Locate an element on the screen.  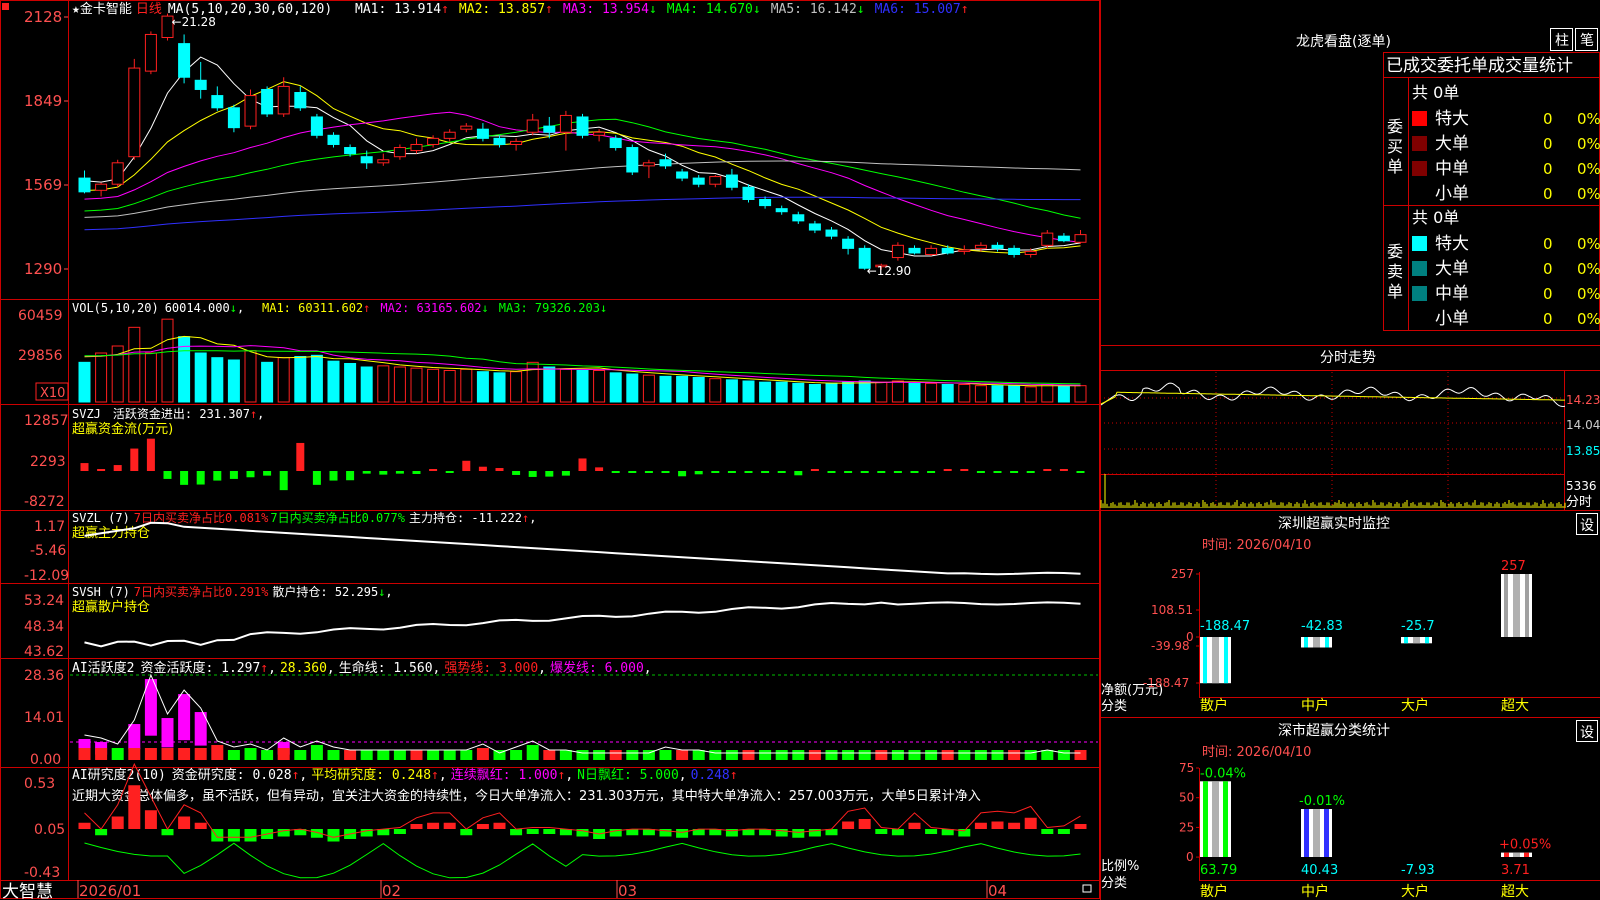
buy-side-label: 委 is located at coordinates (1395, 126).